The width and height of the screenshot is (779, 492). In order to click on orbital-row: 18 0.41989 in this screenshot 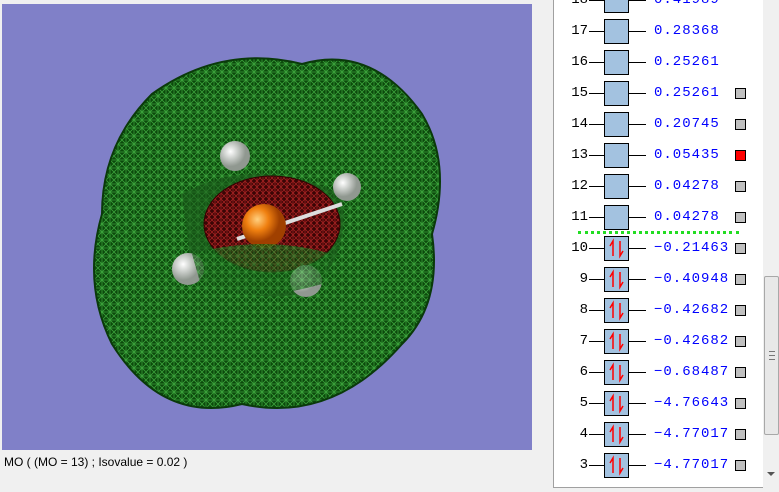, I will do `click(659, 8)`.